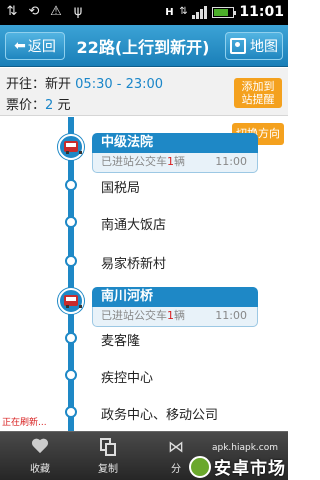 This screenshot has height=480, width=320. Describe the element at coordinates (250, 469) in the screenshot. I see `watermark-text: 安卓市场` at that location.